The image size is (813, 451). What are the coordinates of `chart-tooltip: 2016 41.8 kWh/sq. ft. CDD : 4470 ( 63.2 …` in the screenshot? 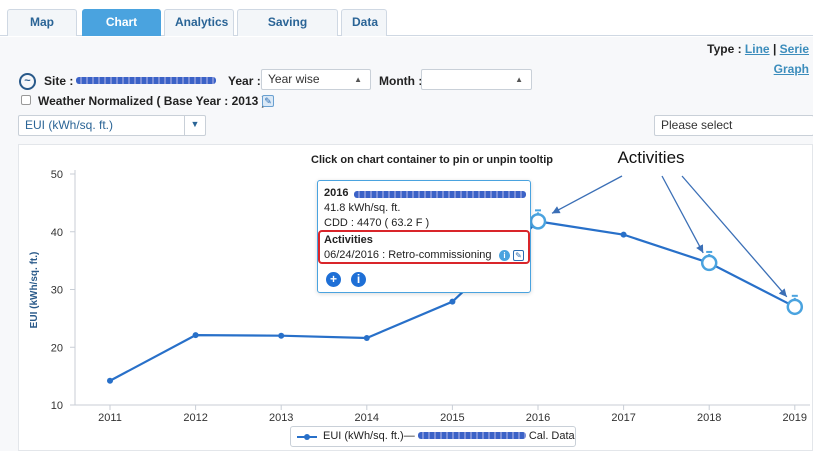 It's located at (424, 236).